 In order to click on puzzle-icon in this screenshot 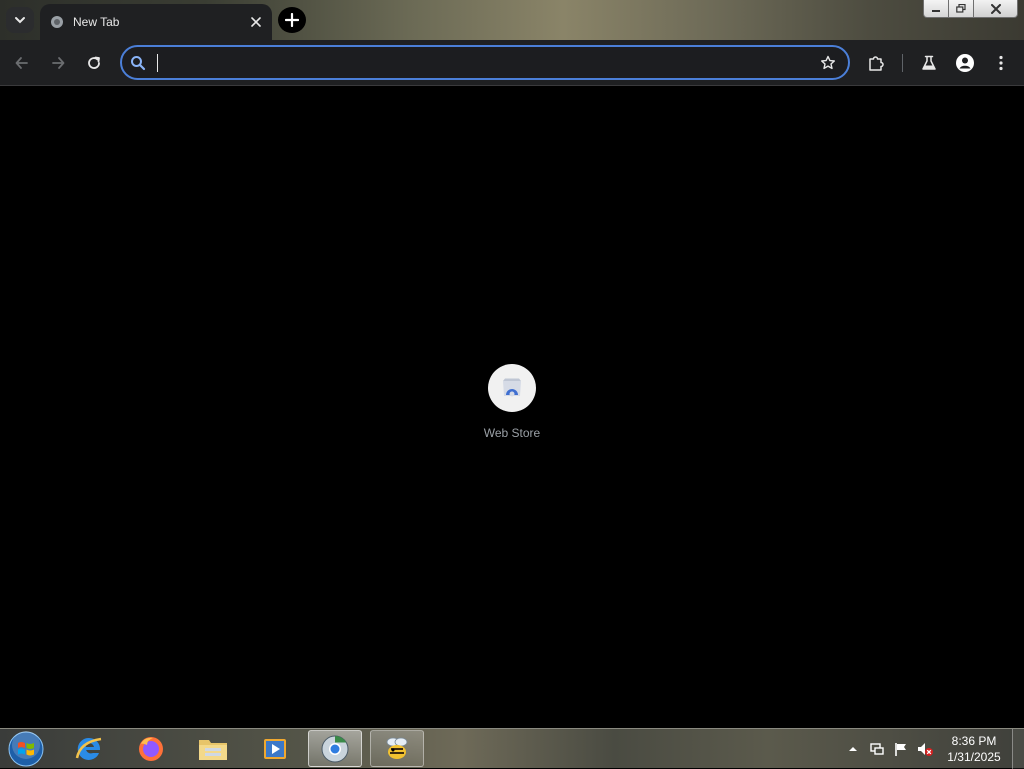, I will do `click(876, 63)`.